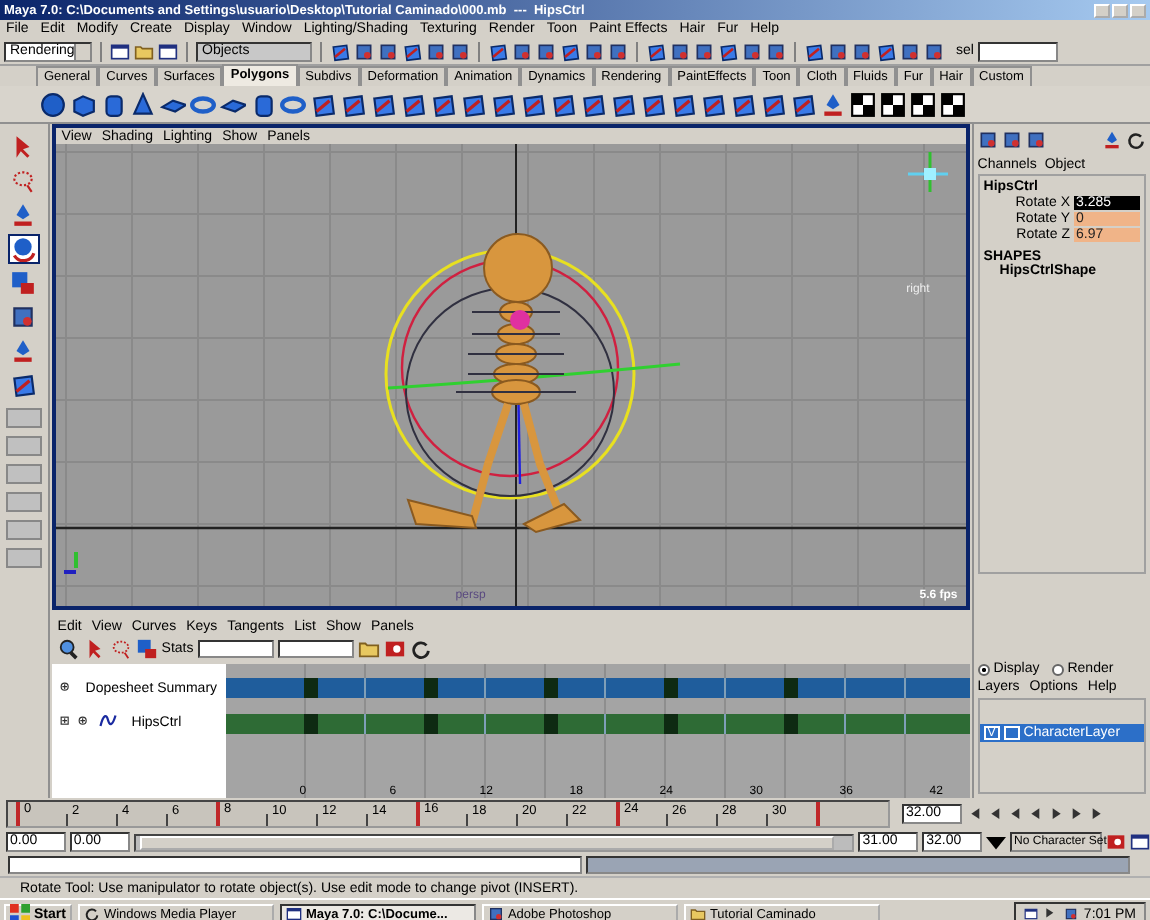 This screenshot has width=1150, height=920. Describe the element at coordinates (996, 842) in the screenshot. I see `dropdown-arrow-icon` at that location.